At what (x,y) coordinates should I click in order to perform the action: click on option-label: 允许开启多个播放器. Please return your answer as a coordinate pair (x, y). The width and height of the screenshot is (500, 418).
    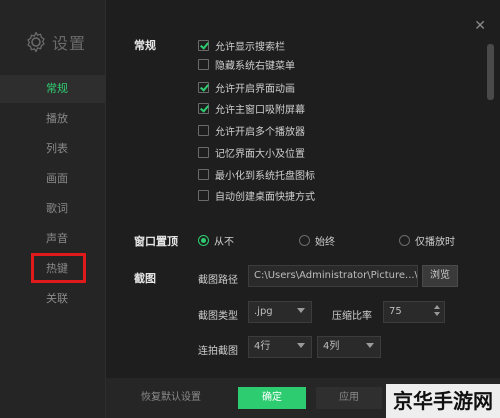
    Looking at the image, I should click on (260, 132).